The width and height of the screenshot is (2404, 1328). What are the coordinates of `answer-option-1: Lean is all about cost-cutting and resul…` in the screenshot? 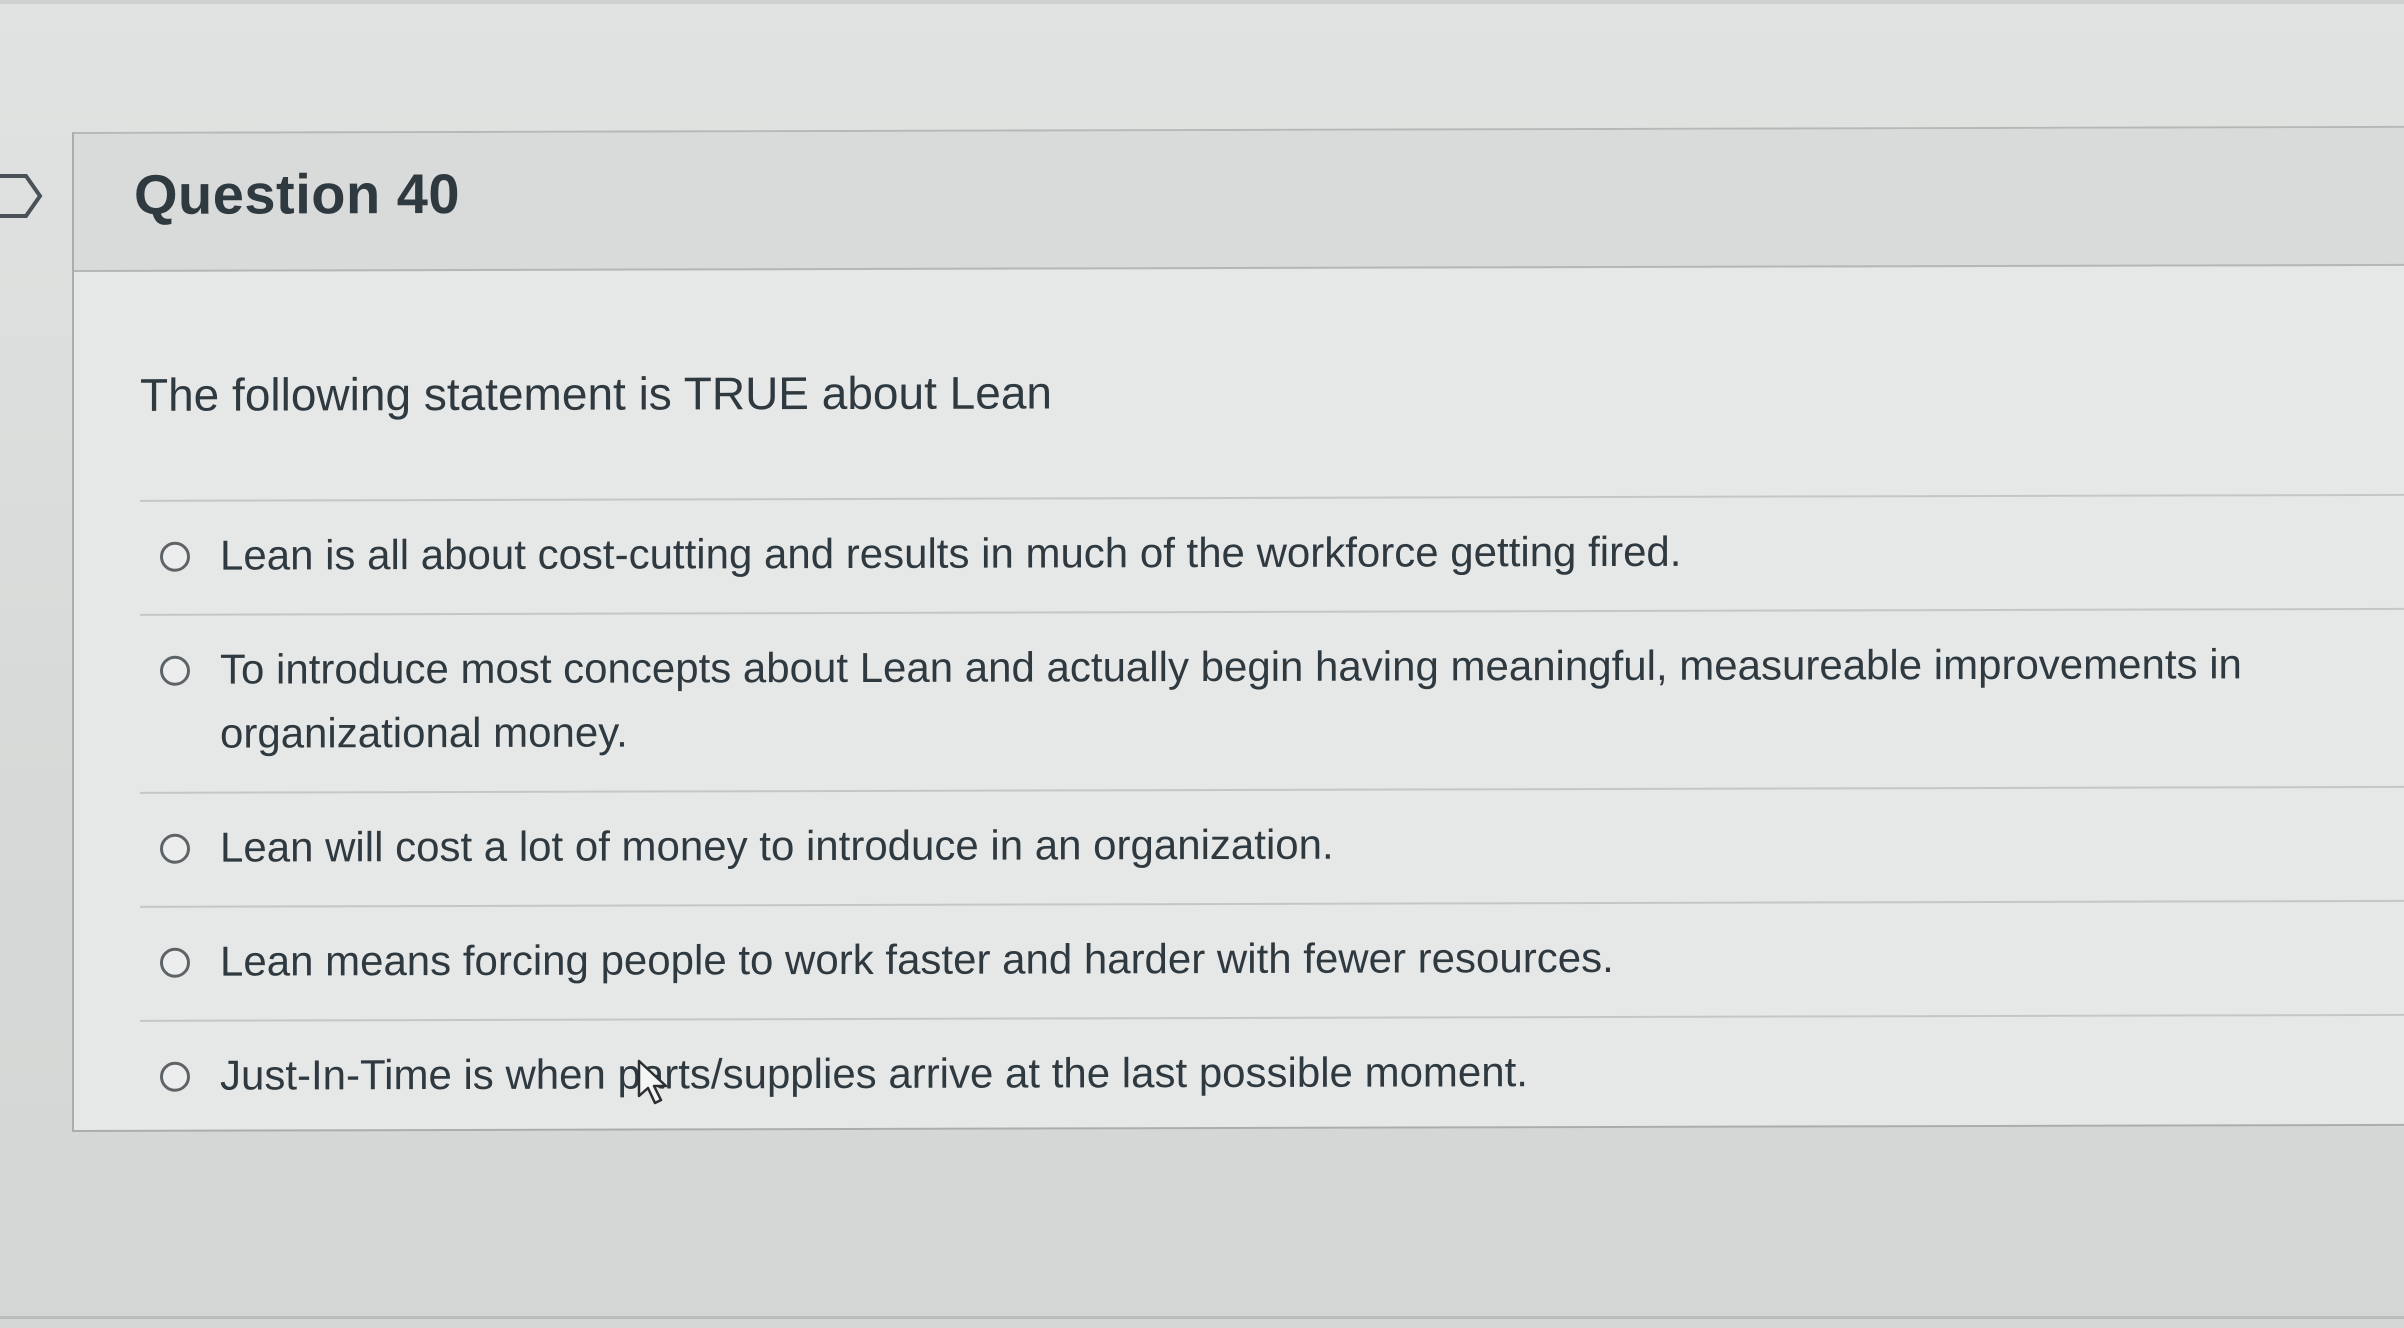 It's located at (1272, 553).